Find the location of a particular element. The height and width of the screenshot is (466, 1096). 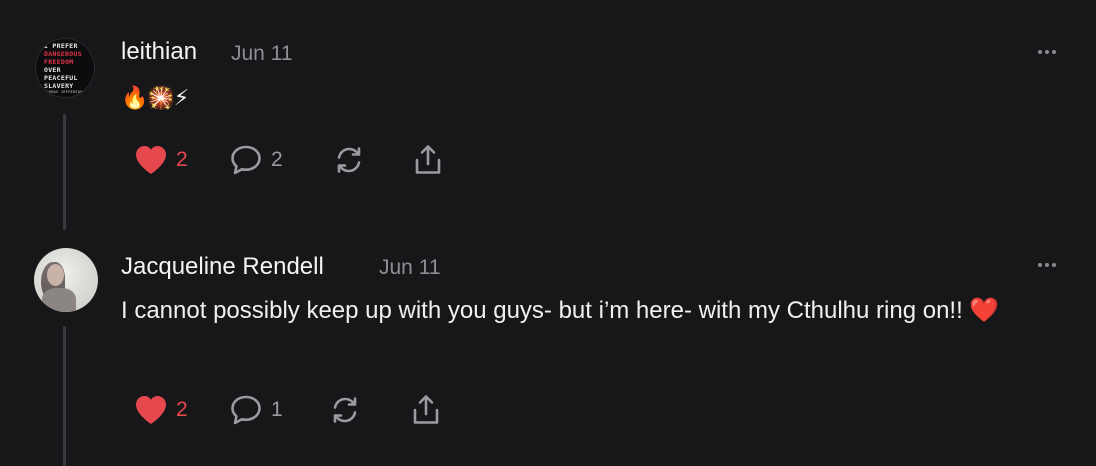

comment-actions: 2 1 is located at coordinates (548, 410).